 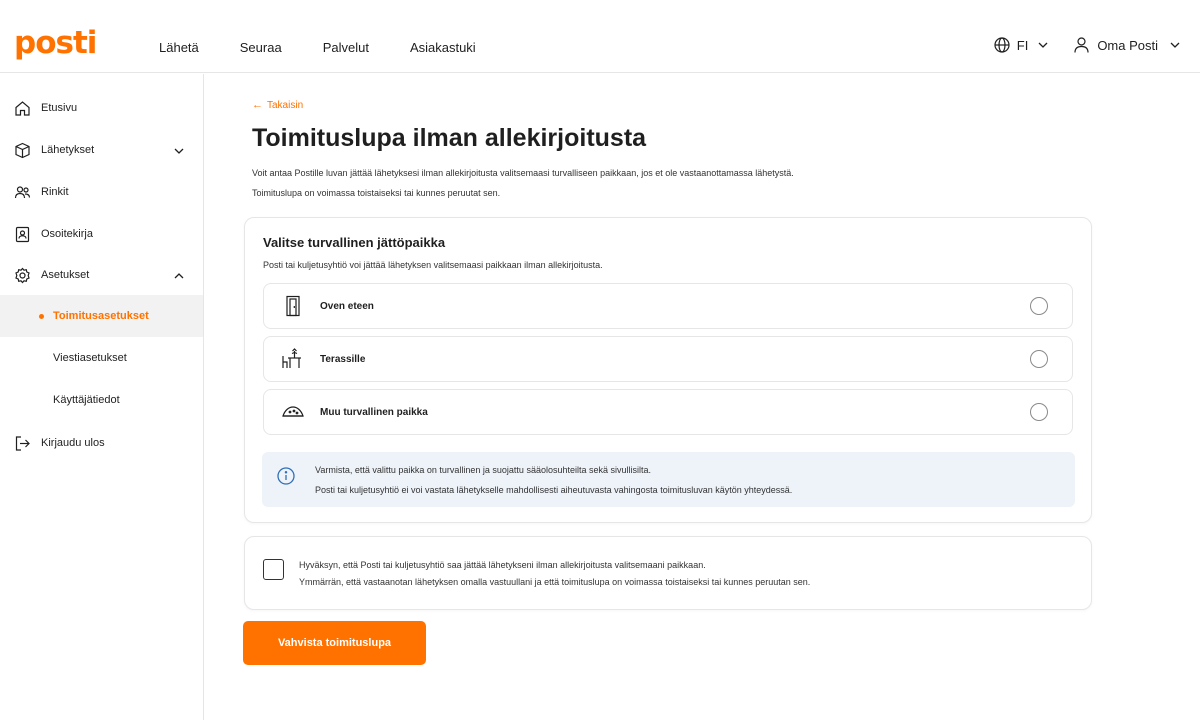 I want to click on sidebar-item-label: Rinkit, so click(x=55, y=192).